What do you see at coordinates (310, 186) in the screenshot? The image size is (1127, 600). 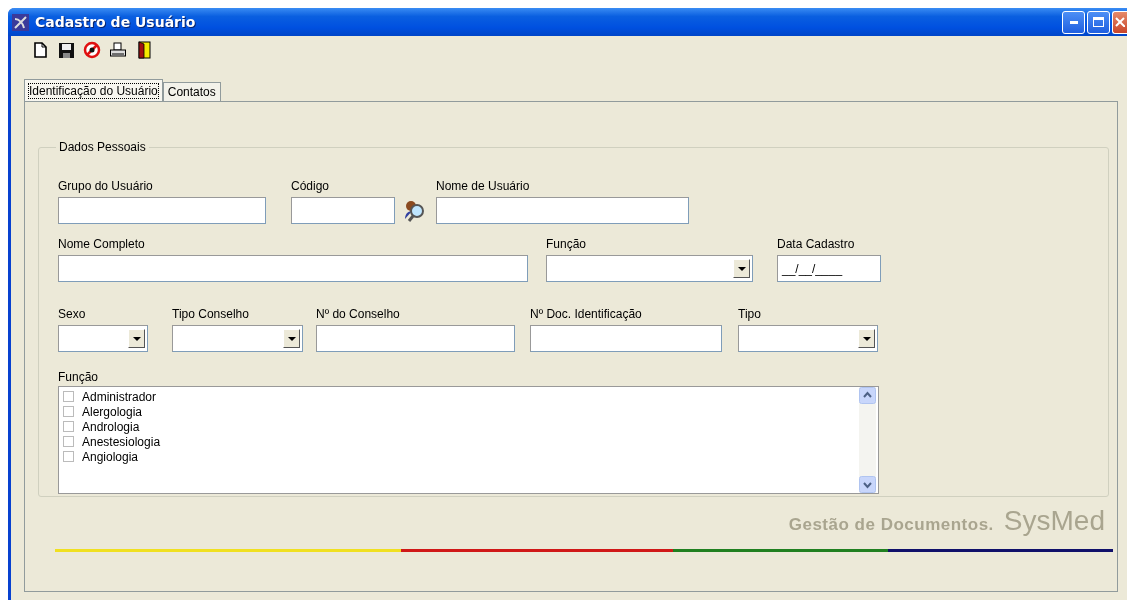 I see `field-label: Código` at bounding box center [310, 186].